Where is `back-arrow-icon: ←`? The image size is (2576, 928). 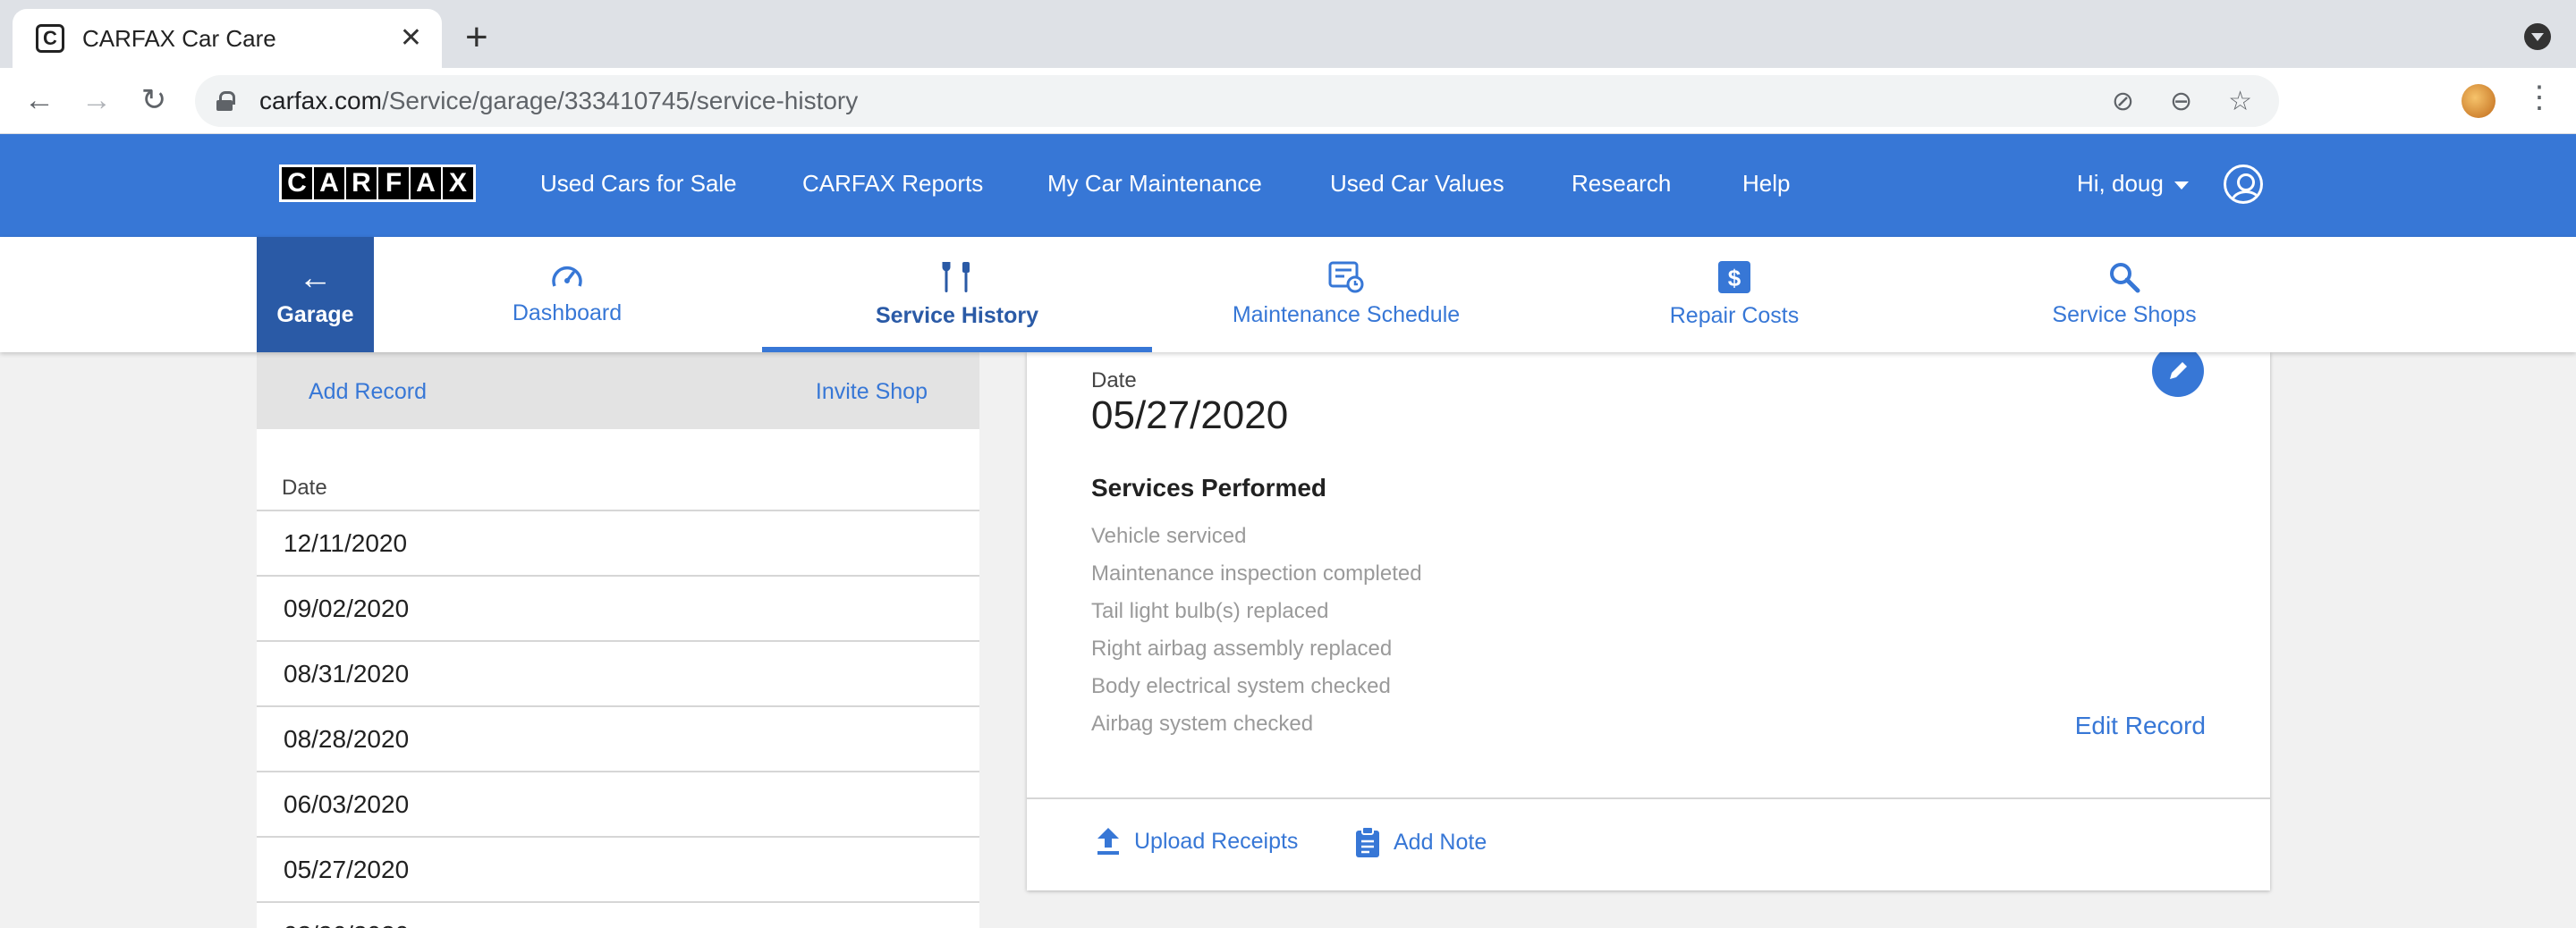 back-arrow-icon: ← is located at coordinates (39, 100).